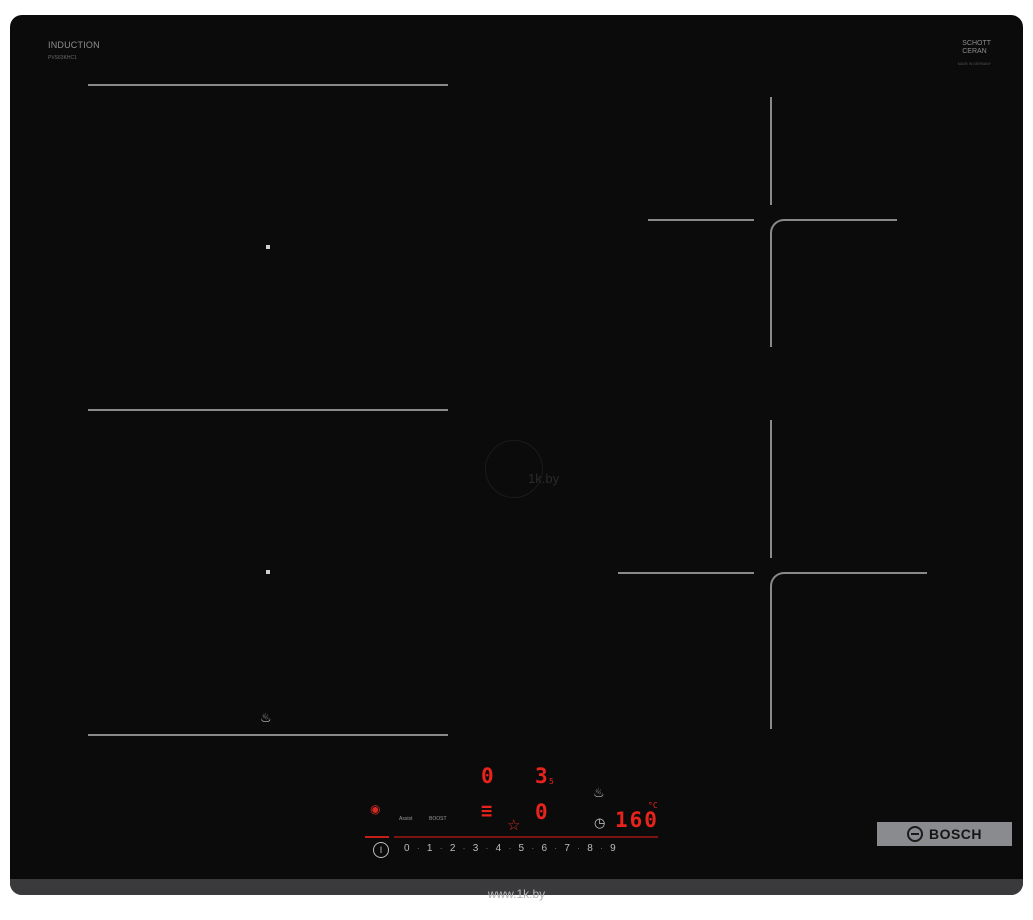 This screenshot has height=920, width=1033. Describe the element at coordinates (438, 819) in the screenshot. I see `boost-label: BOOST` at that location.